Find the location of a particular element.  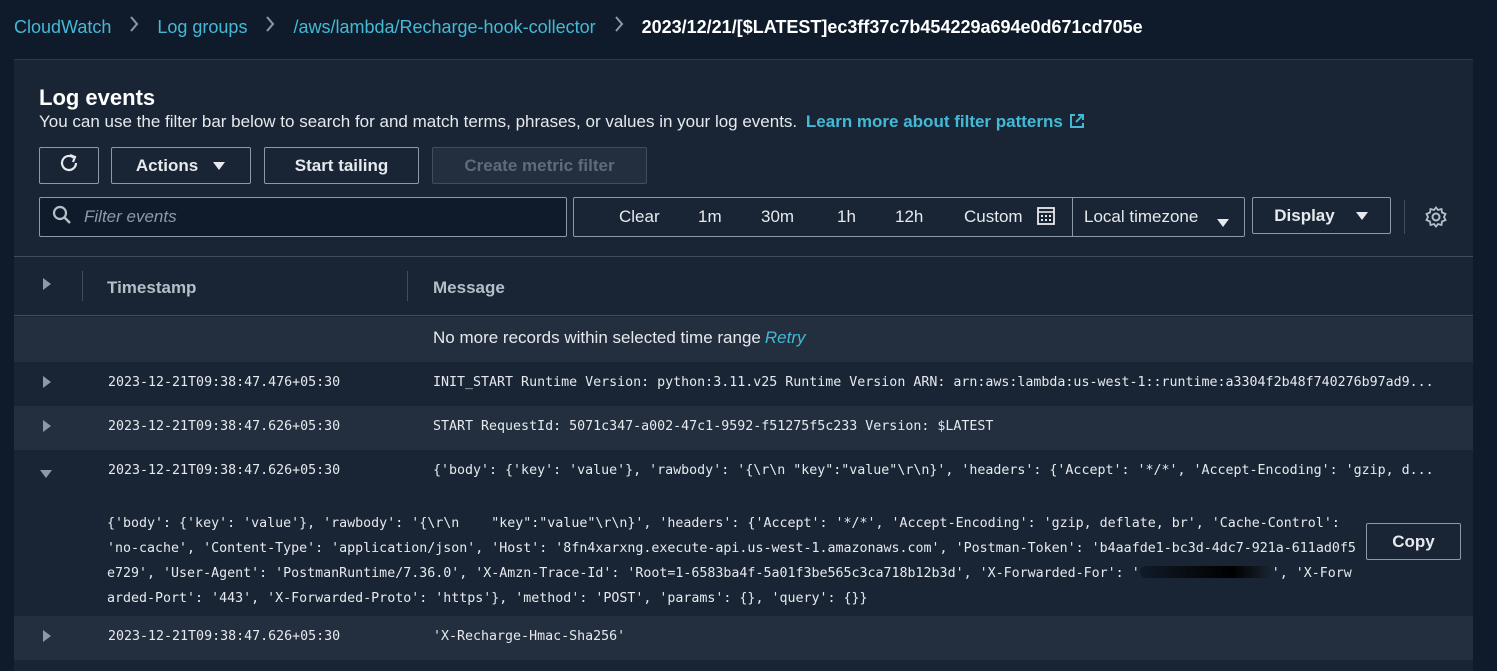

learn-more-label: Learn more about filter patterns is located at coordinates (934, 121).